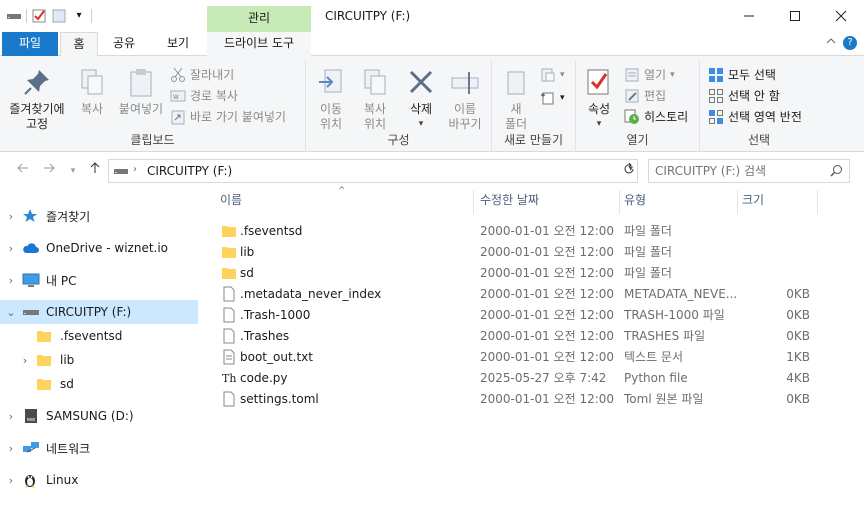 The height and width of the screenshot is (513, 864). Describe the element at coordinates (99, 384) in the screenshot. I see `nav-item-sd: sd` at that location.